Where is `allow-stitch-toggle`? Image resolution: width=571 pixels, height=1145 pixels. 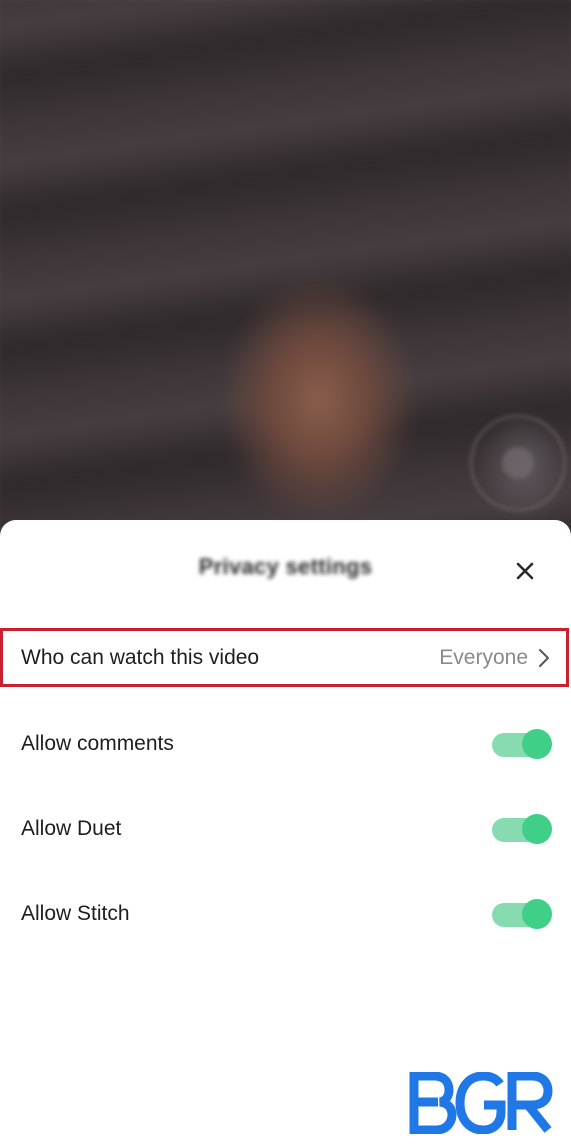
allow-stitch-toggle is located at coordinates (522, 914).